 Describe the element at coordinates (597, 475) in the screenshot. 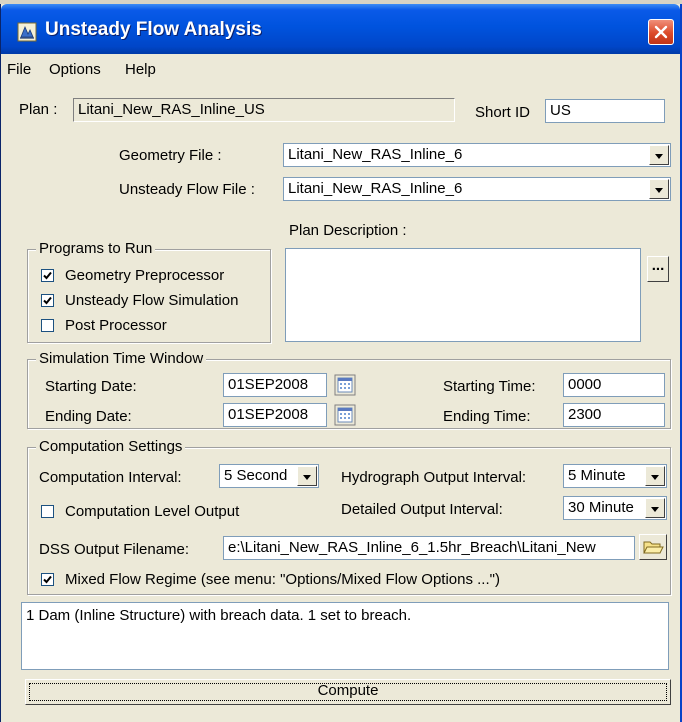

I see `hydrograph-output-interval-value: 5 Minute` at that location.